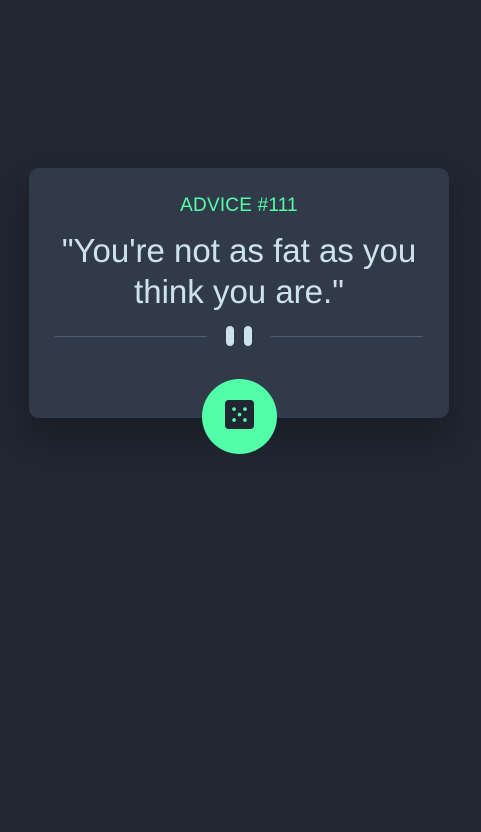  I want to click on divider-line-left, so click(131, 336).